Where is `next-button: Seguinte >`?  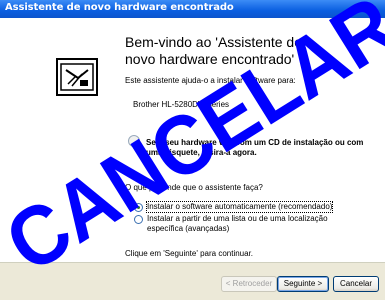 next-button: Seguinte > is located at coordinates (303, 284).